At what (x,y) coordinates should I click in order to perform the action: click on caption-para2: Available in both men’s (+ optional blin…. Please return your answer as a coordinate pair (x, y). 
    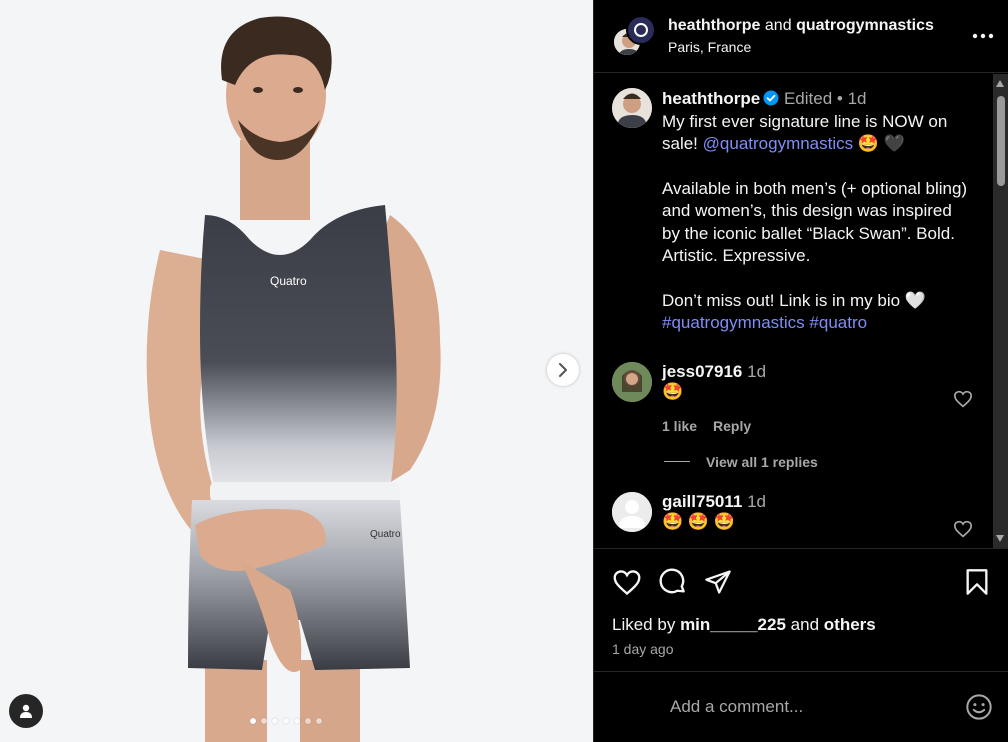
    Looking at the image, I should click on (815, 222).